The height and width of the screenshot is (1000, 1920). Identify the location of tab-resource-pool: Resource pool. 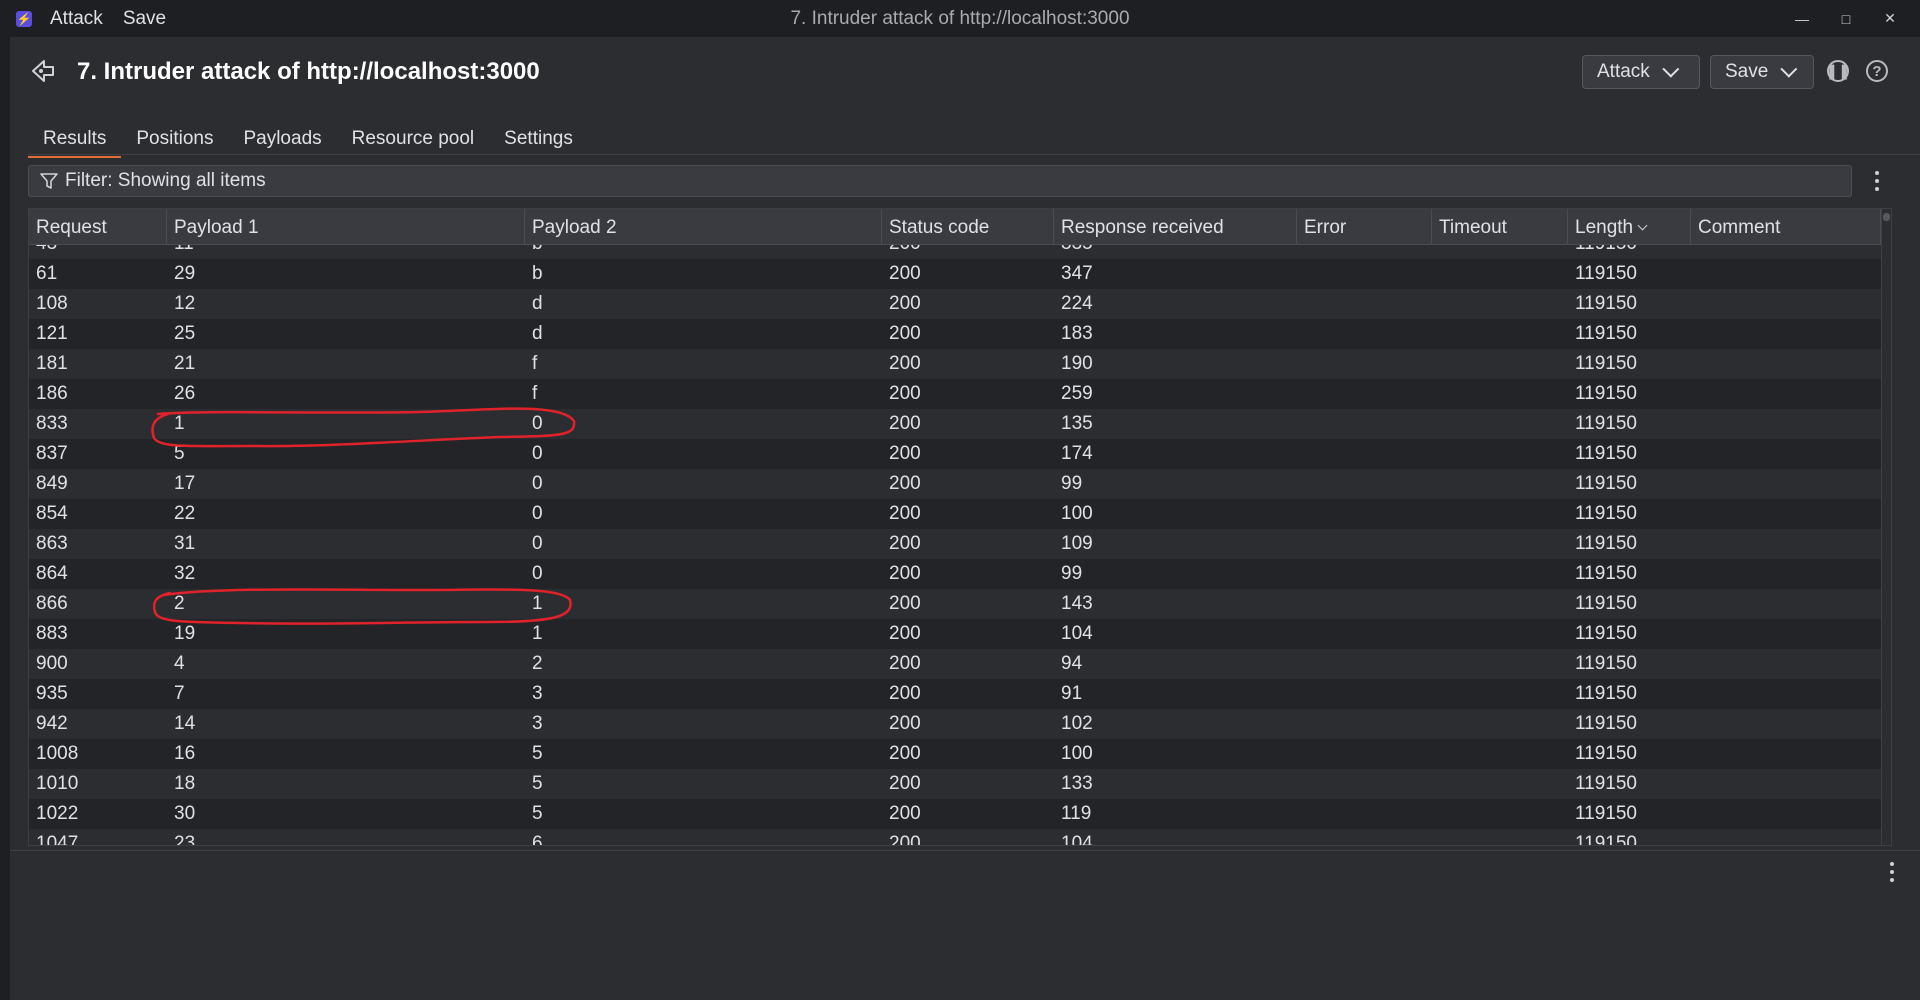
(413, 141).